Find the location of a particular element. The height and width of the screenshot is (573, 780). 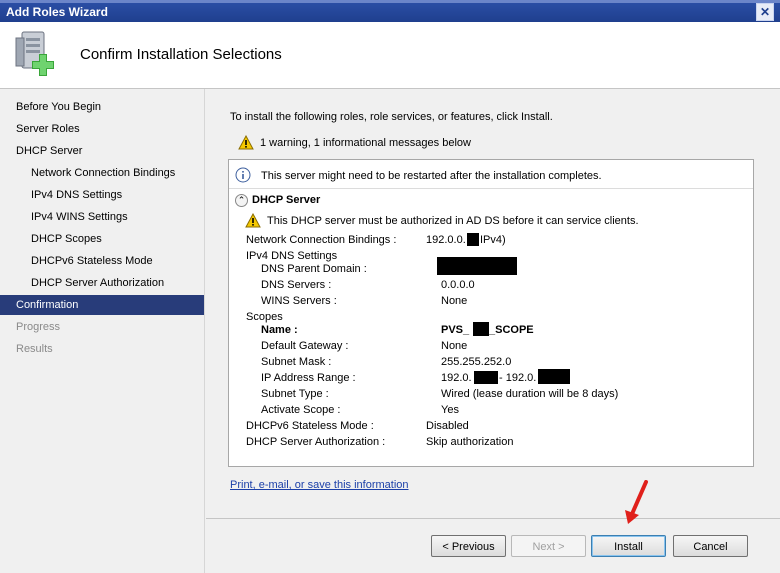

install-button: Install is located at coordinates (628, 546).